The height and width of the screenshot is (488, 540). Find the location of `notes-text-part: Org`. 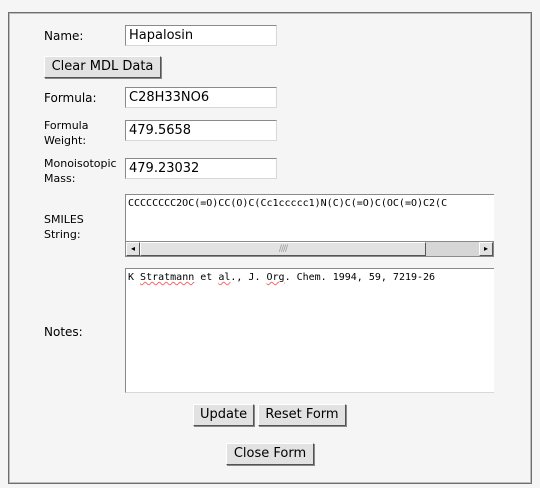

notes-text-part: Org is located at coordinates (275, 277).